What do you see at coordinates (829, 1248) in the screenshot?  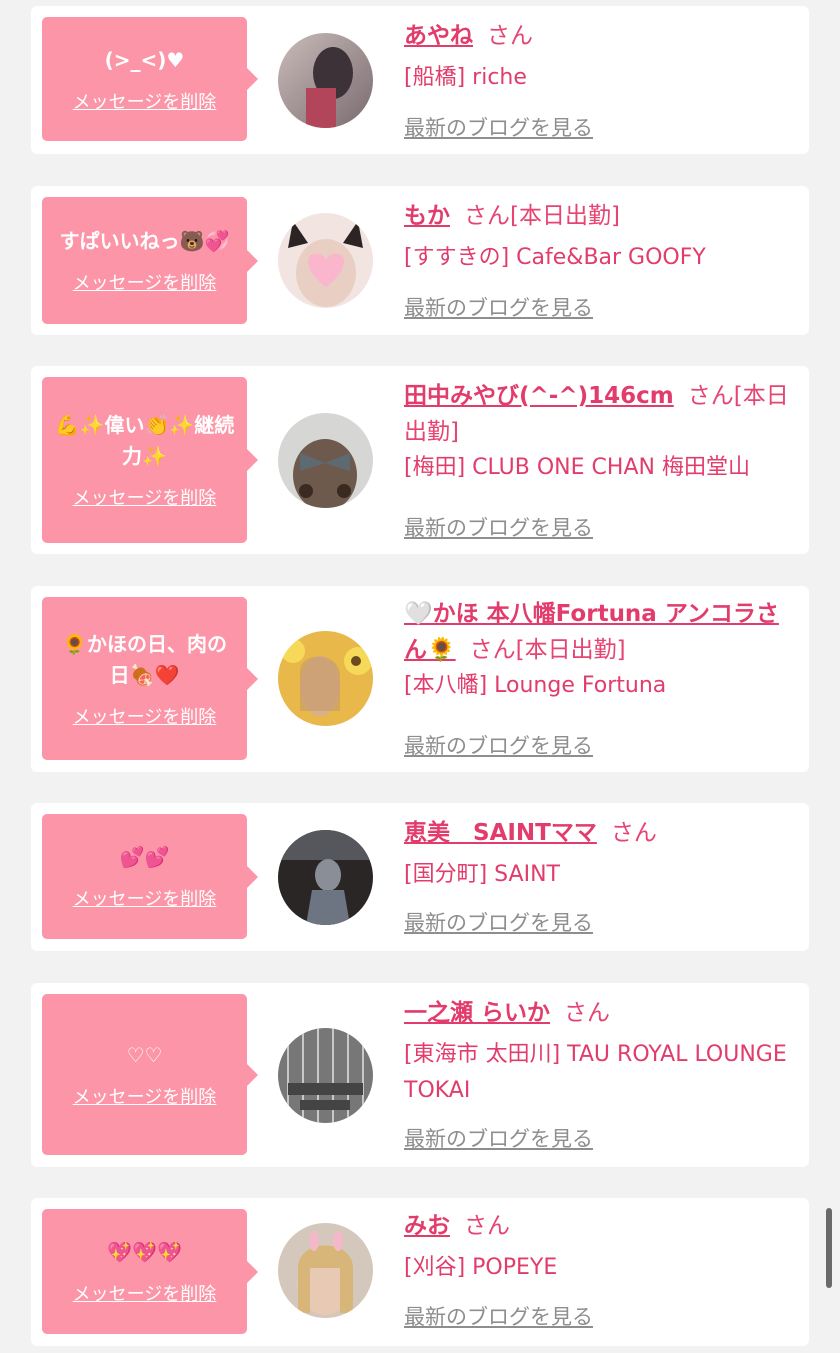 I see `scrollbar` at bounding box center [829, 1248].